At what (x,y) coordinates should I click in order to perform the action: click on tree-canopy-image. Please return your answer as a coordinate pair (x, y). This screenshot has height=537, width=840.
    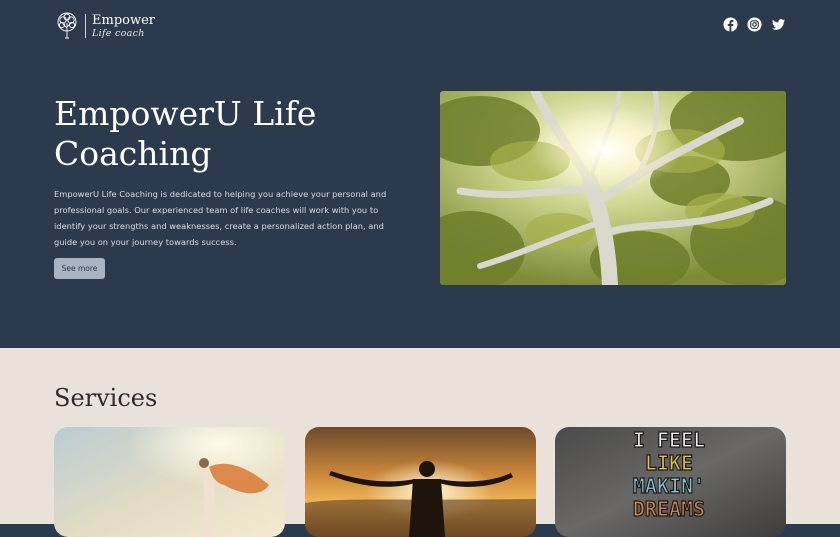
    Looking at the image, I should click on (613, 188).